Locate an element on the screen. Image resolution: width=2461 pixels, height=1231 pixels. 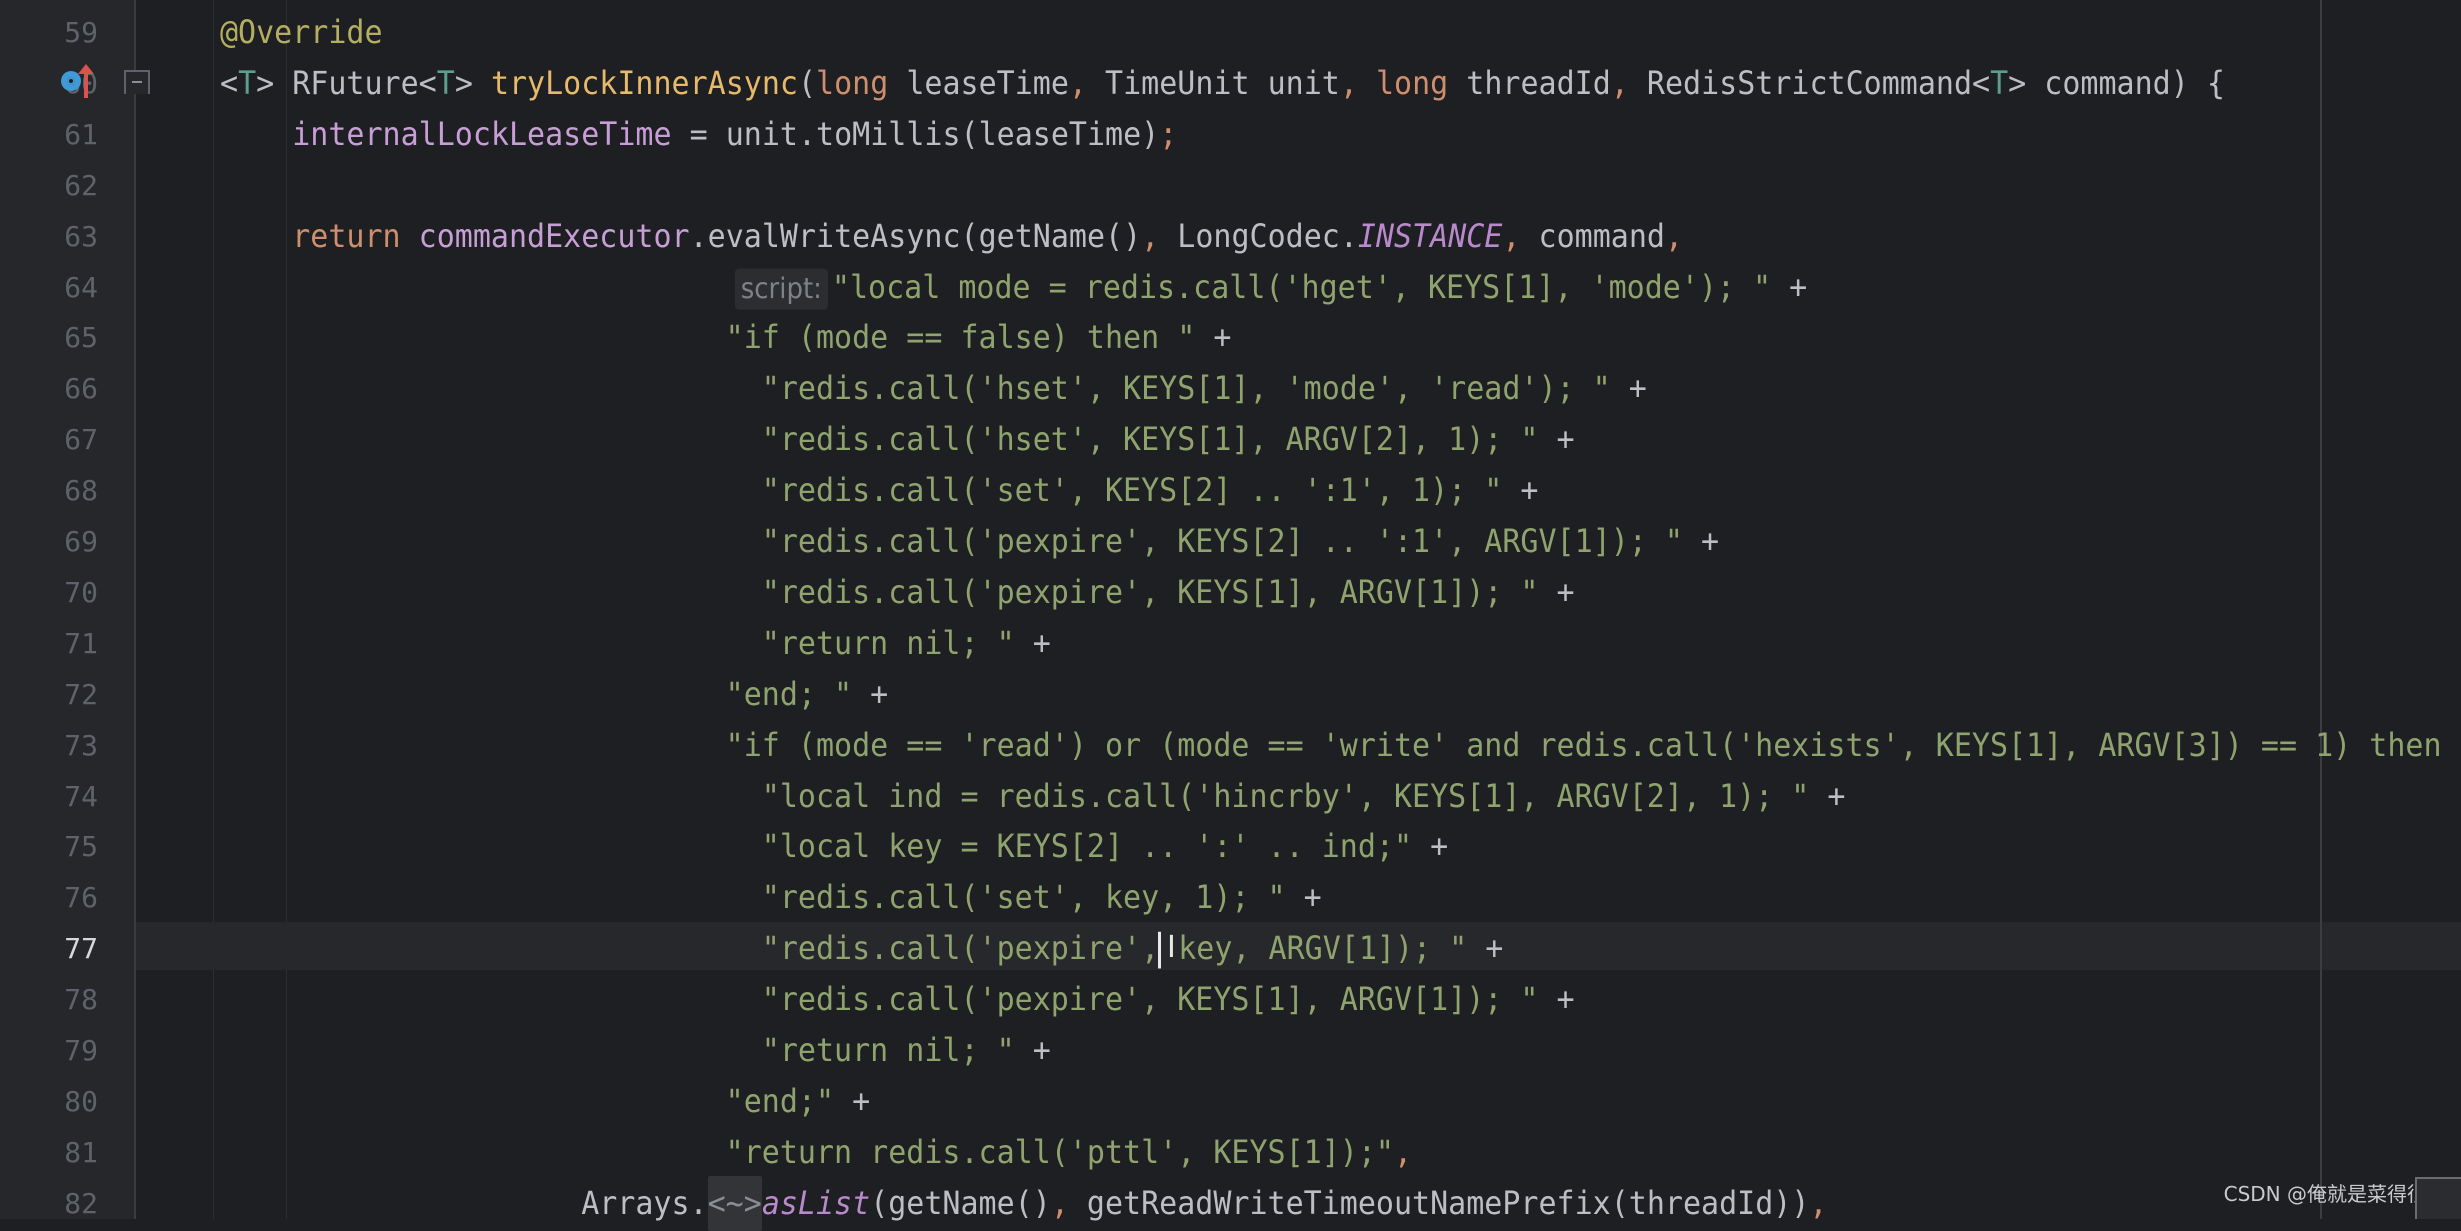
method-name: tryLockInnerAsync is located at coordinates (644, 83).